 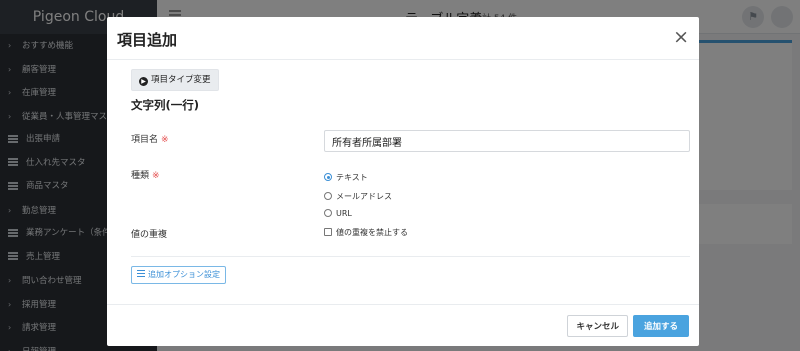 I want to click on arrow-right-circle-icon: ▶, so click(x=143, y=81).